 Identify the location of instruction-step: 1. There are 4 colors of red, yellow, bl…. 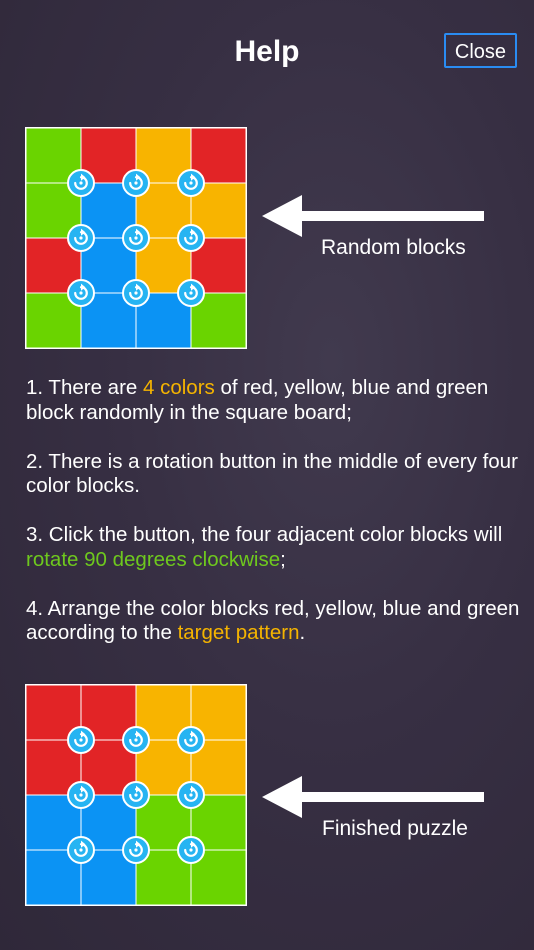
(276, 400).